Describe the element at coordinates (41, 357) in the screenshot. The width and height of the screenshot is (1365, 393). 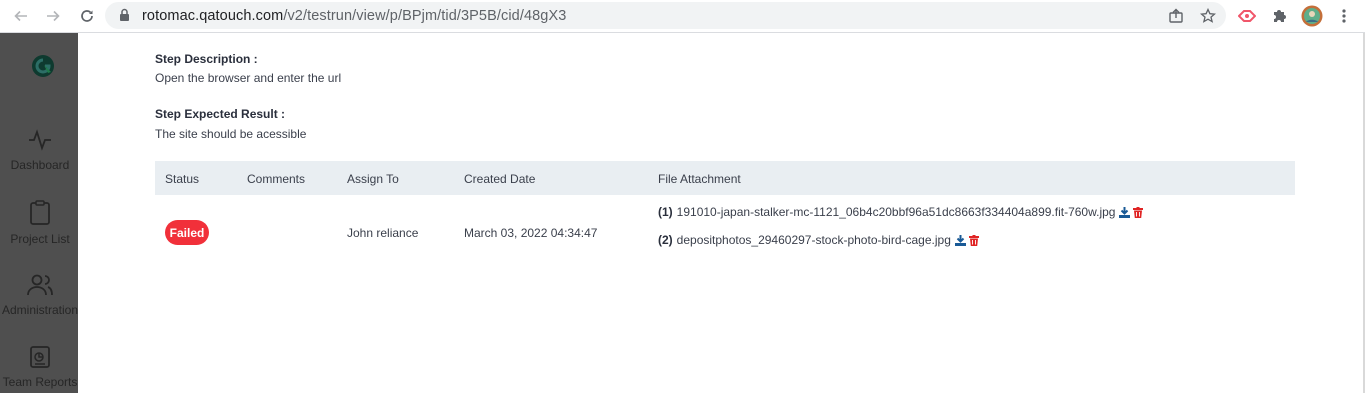
I see `report-icon` at that location.